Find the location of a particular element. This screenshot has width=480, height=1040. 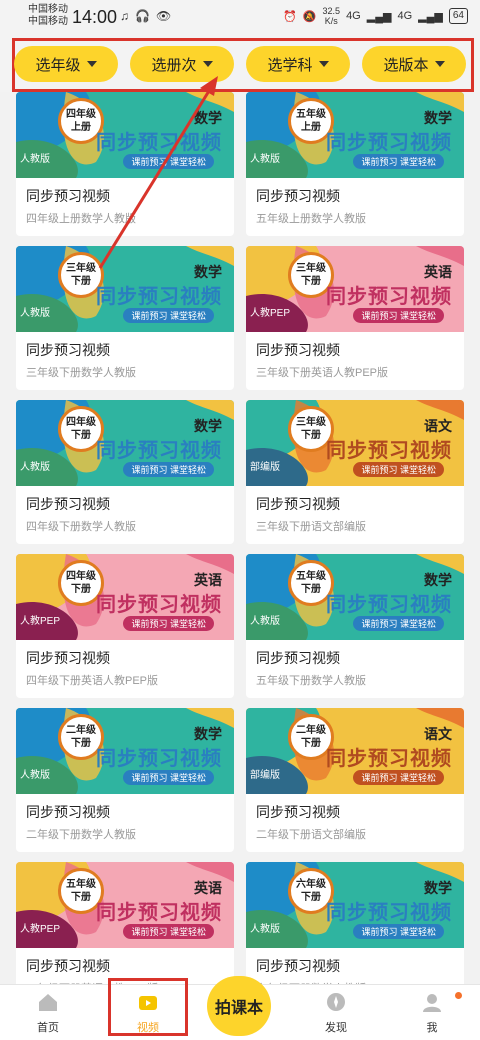

signal-icon-1: ▂▄▆ is located at coordinates (379, 16).